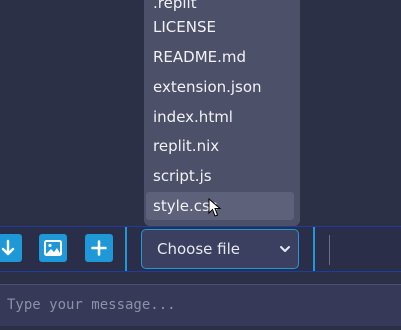 The height and width of the screenshot is (330, 401). I want to click on plus-icon, so click(99, 248).